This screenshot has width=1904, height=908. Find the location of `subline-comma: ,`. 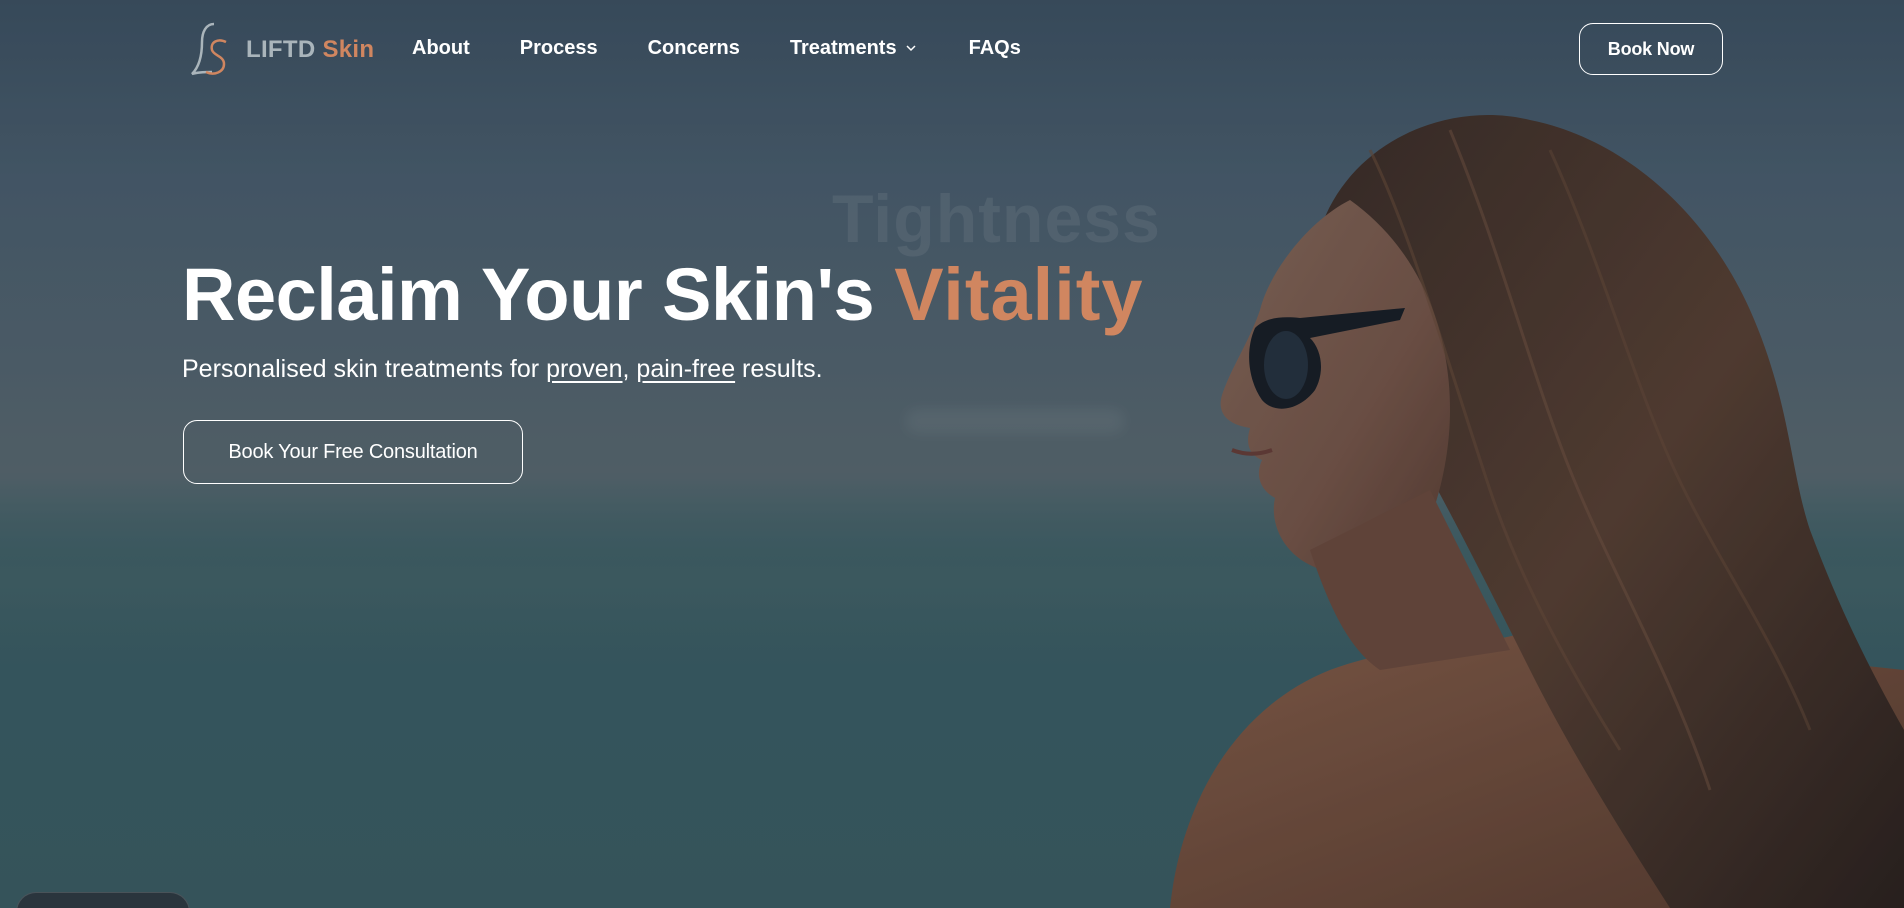

subline-comma: , is located at coordinates (629, 369).